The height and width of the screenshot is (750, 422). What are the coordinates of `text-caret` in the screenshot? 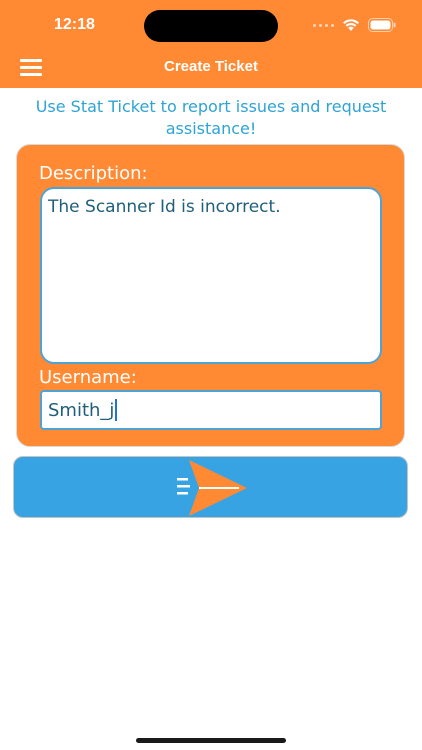 It's located at (116, 410).